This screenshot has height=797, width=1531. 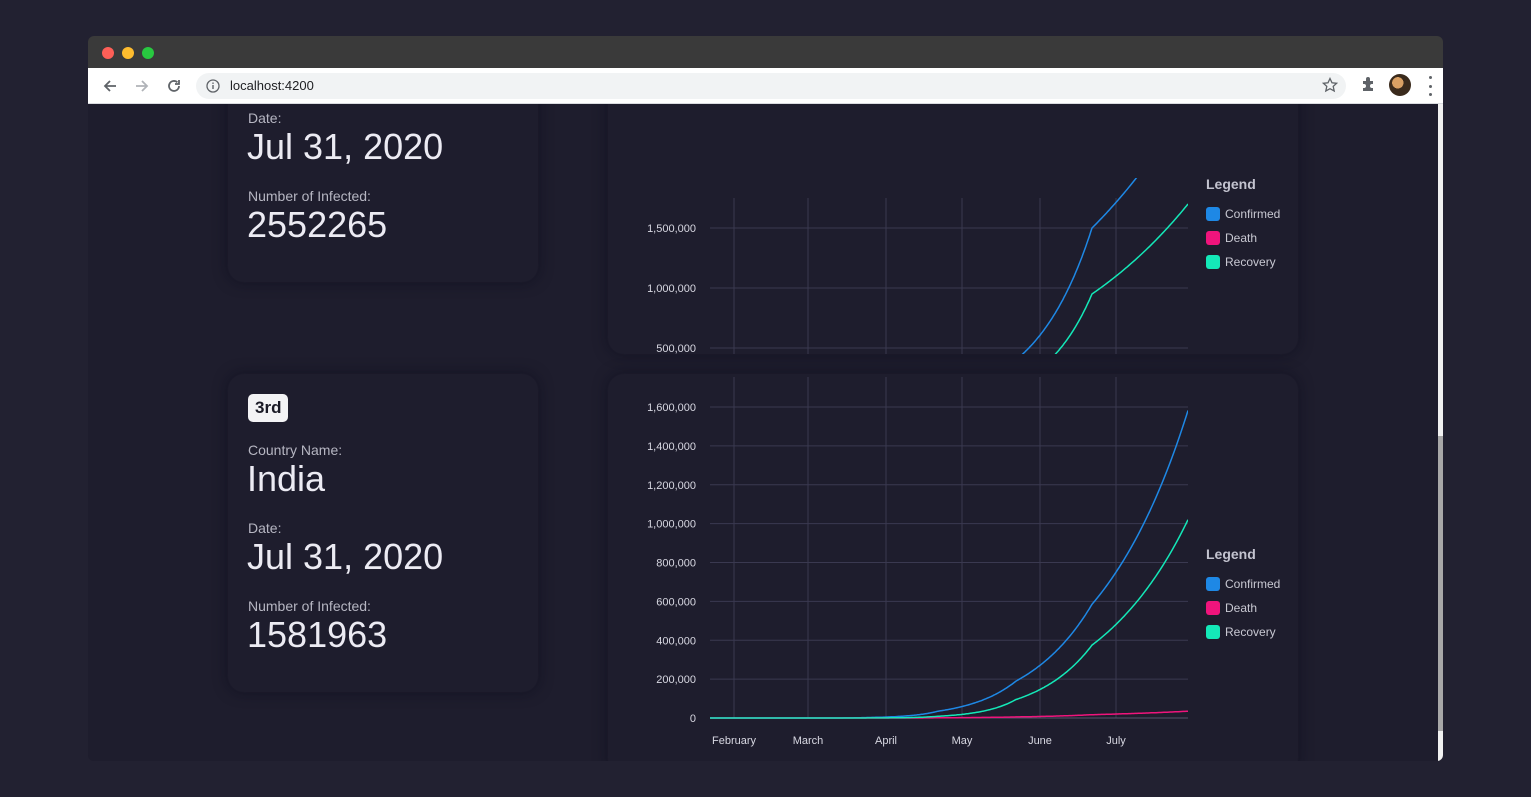 I want to click on site-info-icon, so click(x=213, y=88).